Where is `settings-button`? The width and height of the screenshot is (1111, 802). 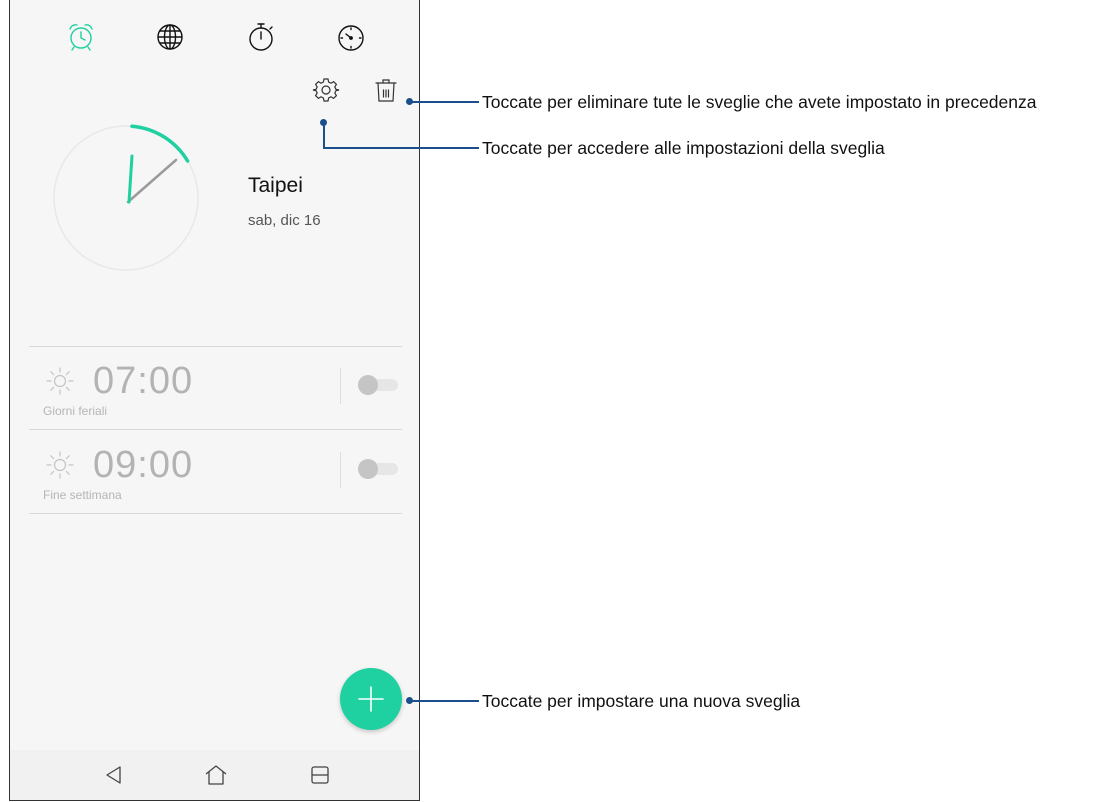
settings-button is located at coordinates (328, 92).